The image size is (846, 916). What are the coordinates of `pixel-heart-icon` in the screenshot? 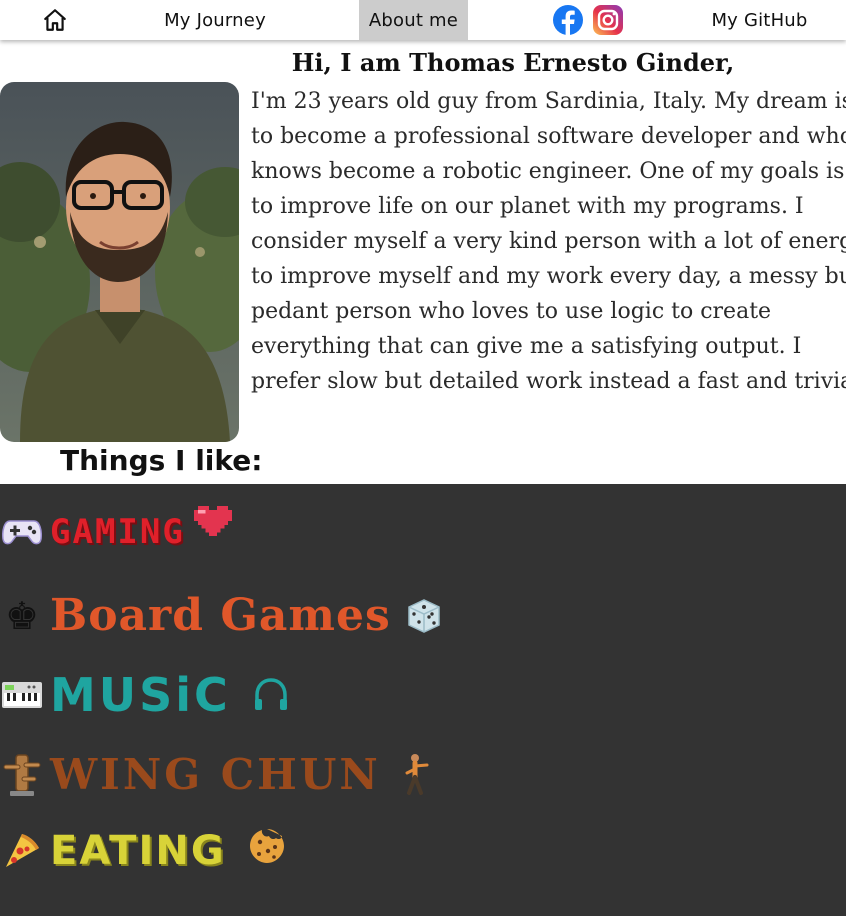 It's located at (213, 523).